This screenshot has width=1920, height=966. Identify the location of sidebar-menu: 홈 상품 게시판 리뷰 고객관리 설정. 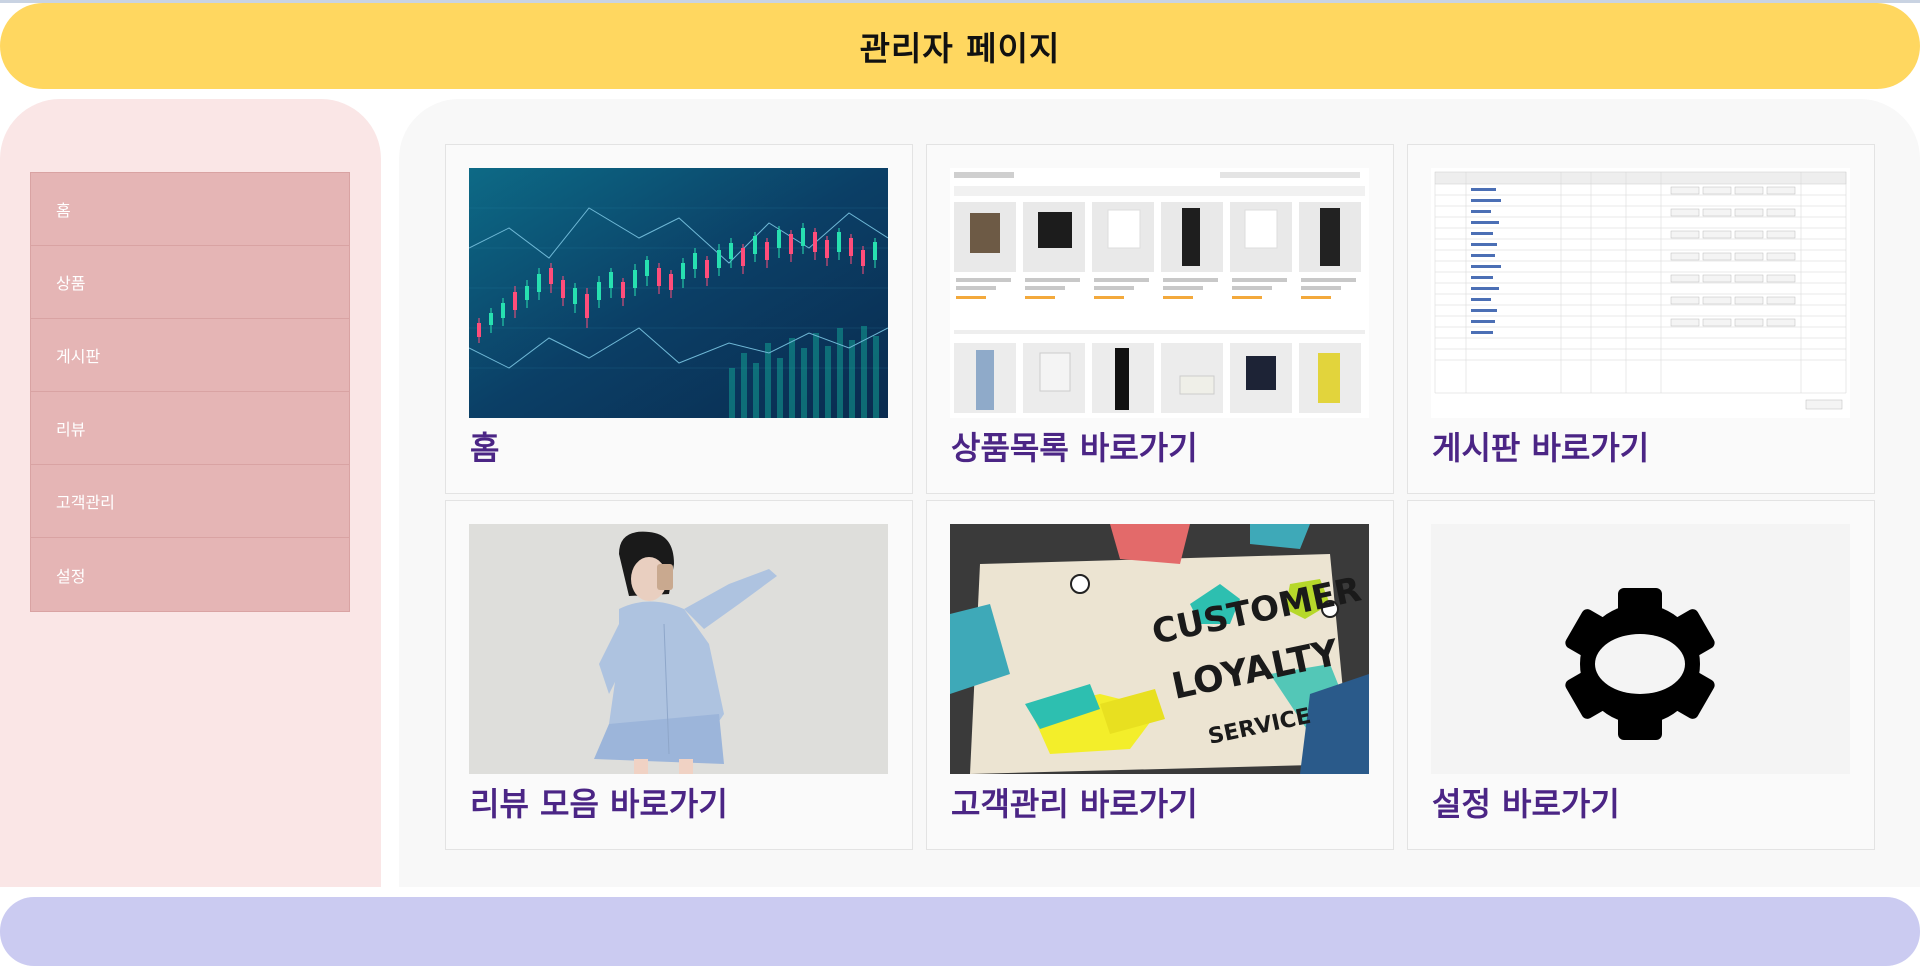
(190, 392).